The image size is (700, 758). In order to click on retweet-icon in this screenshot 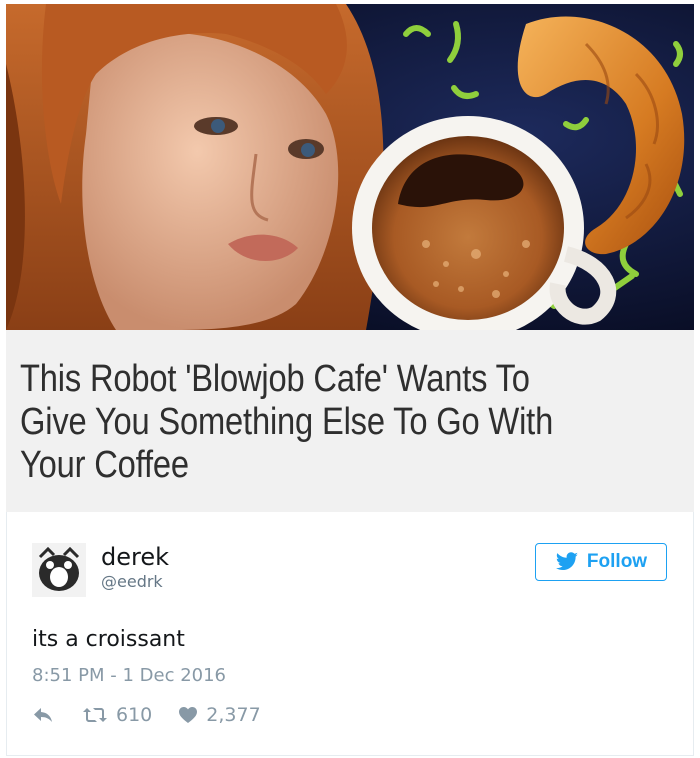, I will do `click(95, 715)`.